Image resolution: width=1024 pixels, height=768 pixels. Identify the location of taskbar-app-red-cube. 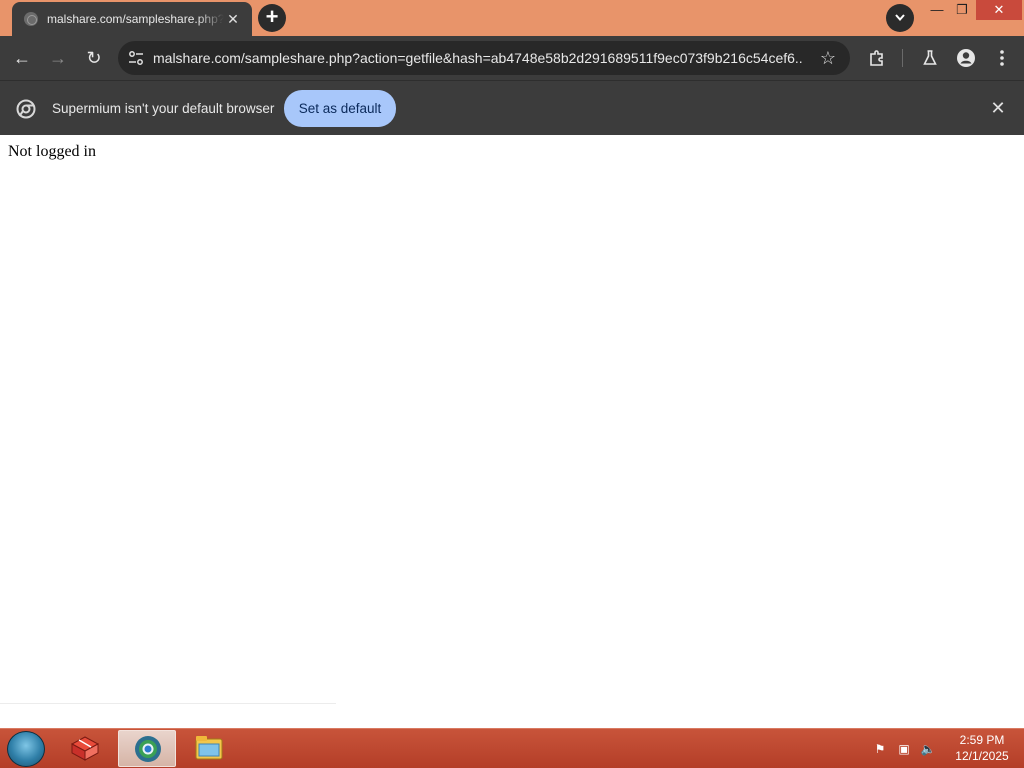
(85, 748).